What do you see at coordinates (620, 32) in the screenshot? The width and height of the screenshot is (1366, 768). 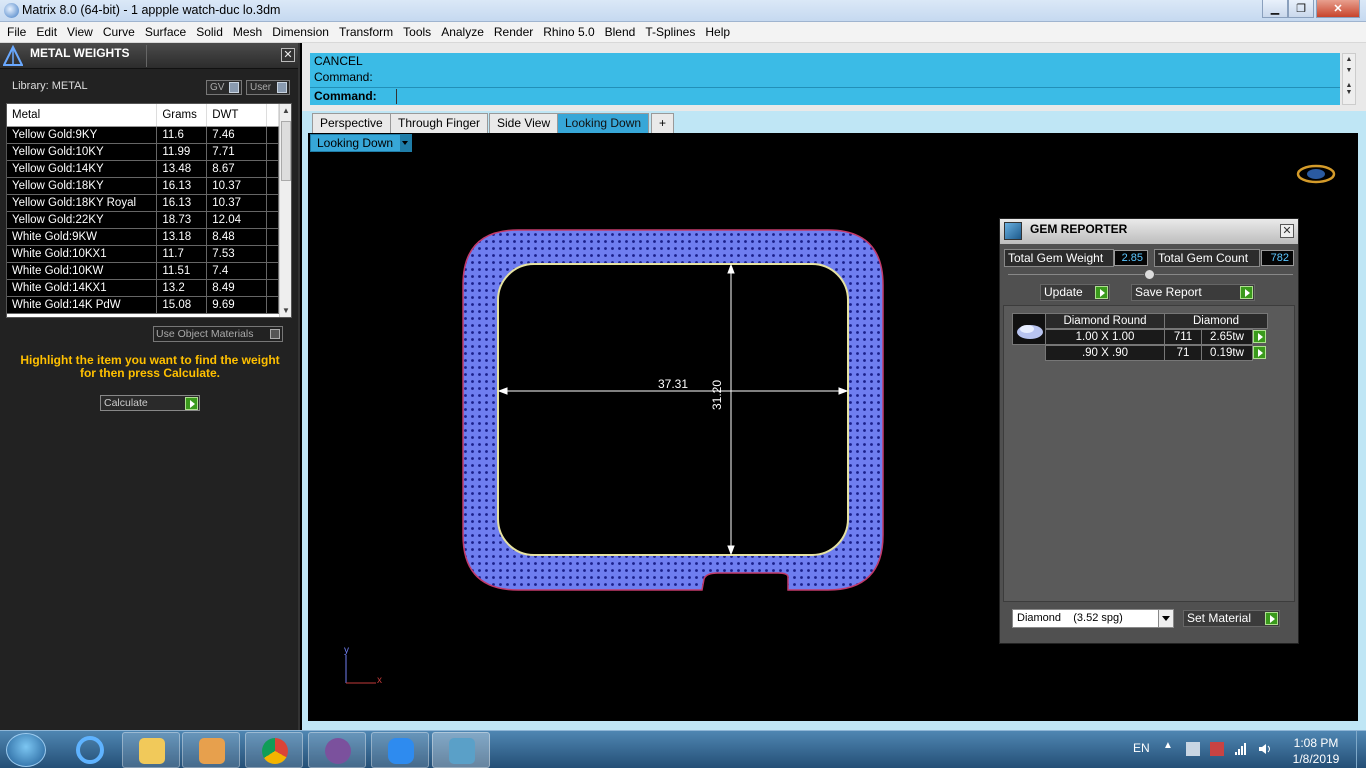 I see `menu-blend: Blend` at bounding box center [620, 32].